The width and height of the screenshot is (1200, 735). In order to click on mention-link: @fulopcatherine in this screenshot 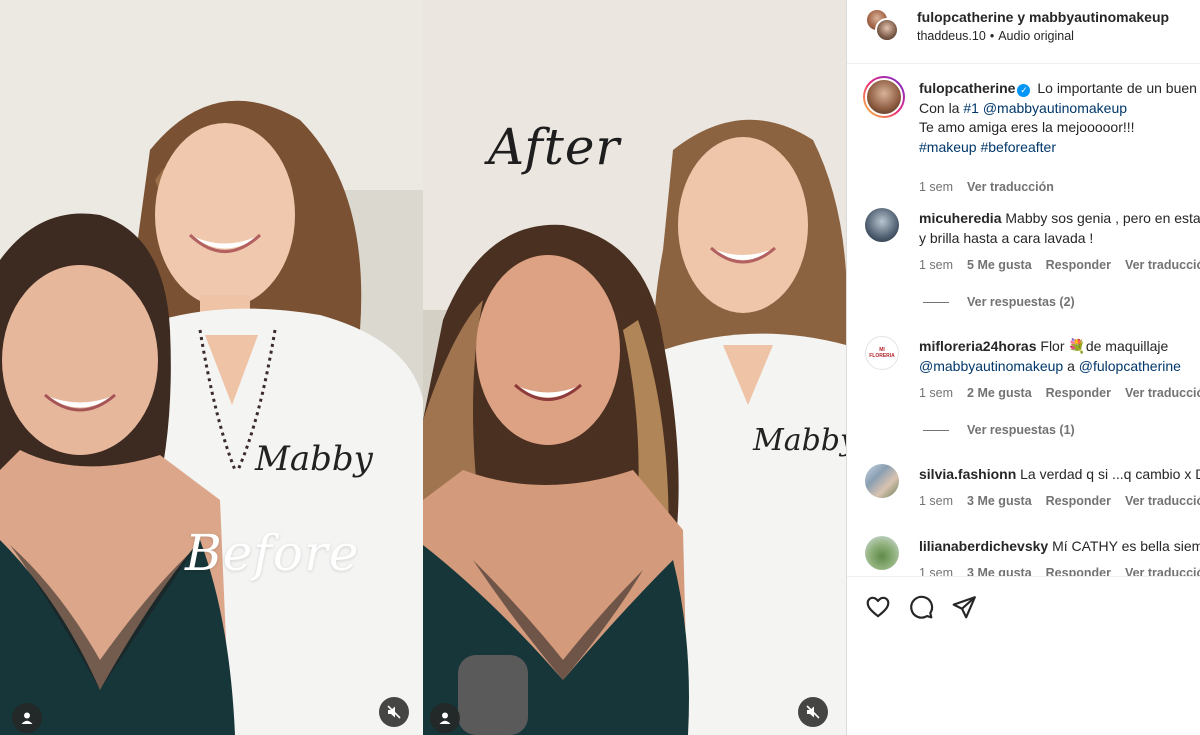, I will do `click(1130, 366)`.